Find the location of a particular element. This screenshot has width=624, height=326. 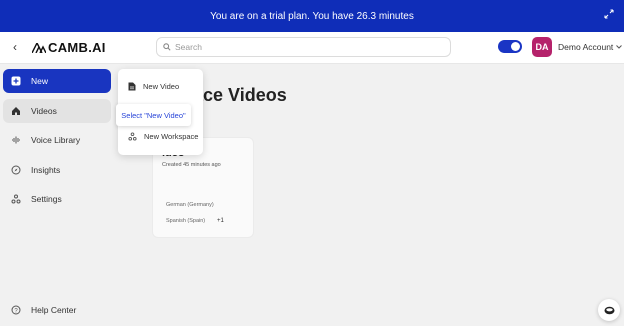

search-bar is located at coordinates (303, 47).